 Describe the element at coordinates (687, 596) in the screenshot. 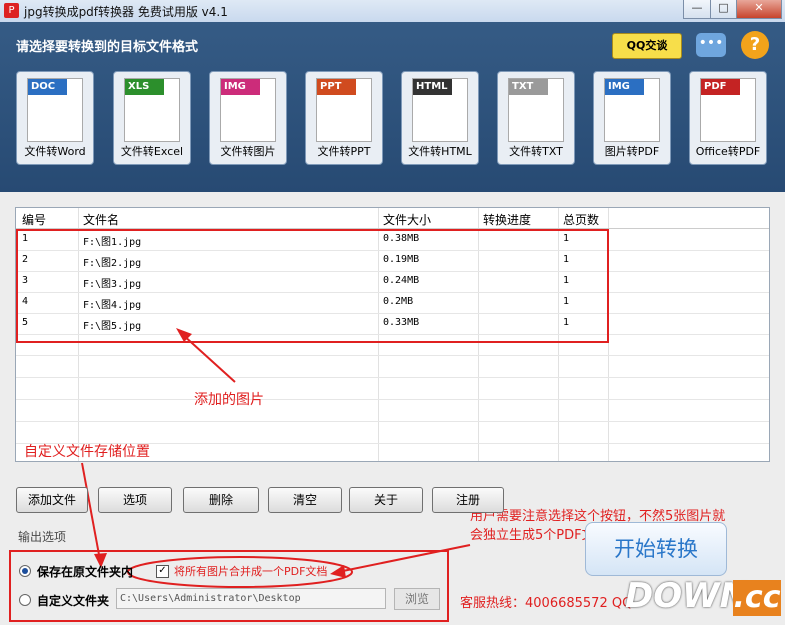

I see `watermark-logo: DOWN` at that location.